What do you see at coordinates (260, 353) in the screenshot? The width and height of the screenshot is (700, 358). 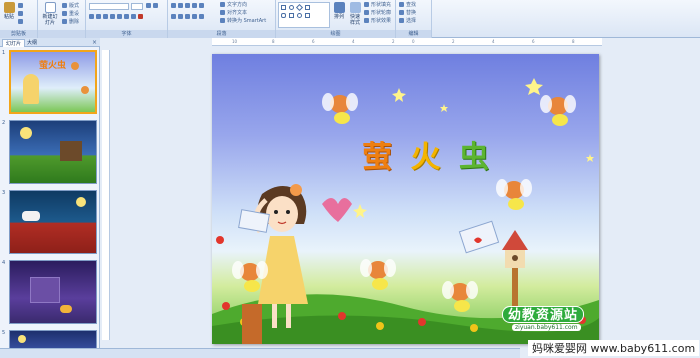 I see `status-bar` at bounding box center [260, 353].